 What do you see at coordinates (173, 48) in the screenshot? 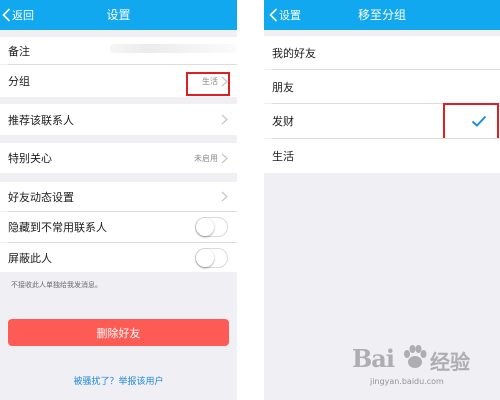
I see `remark-value-blurred` at bounding box center [173, 48].